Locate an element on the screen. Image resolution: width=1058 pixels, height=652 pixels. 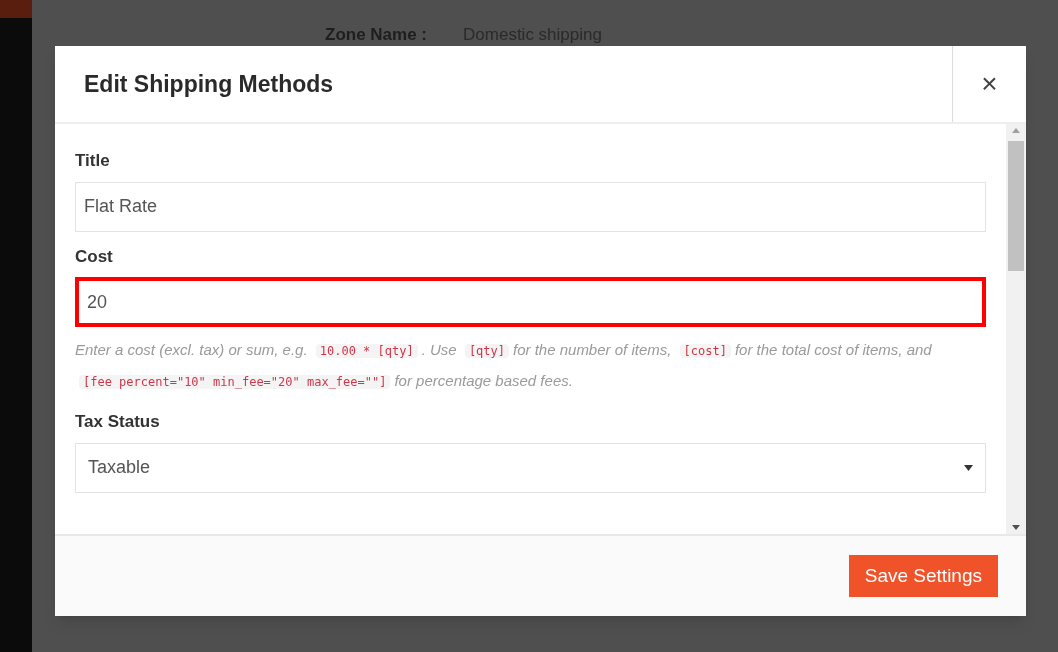
input-field: 20 is located at coordinates (530, 302).